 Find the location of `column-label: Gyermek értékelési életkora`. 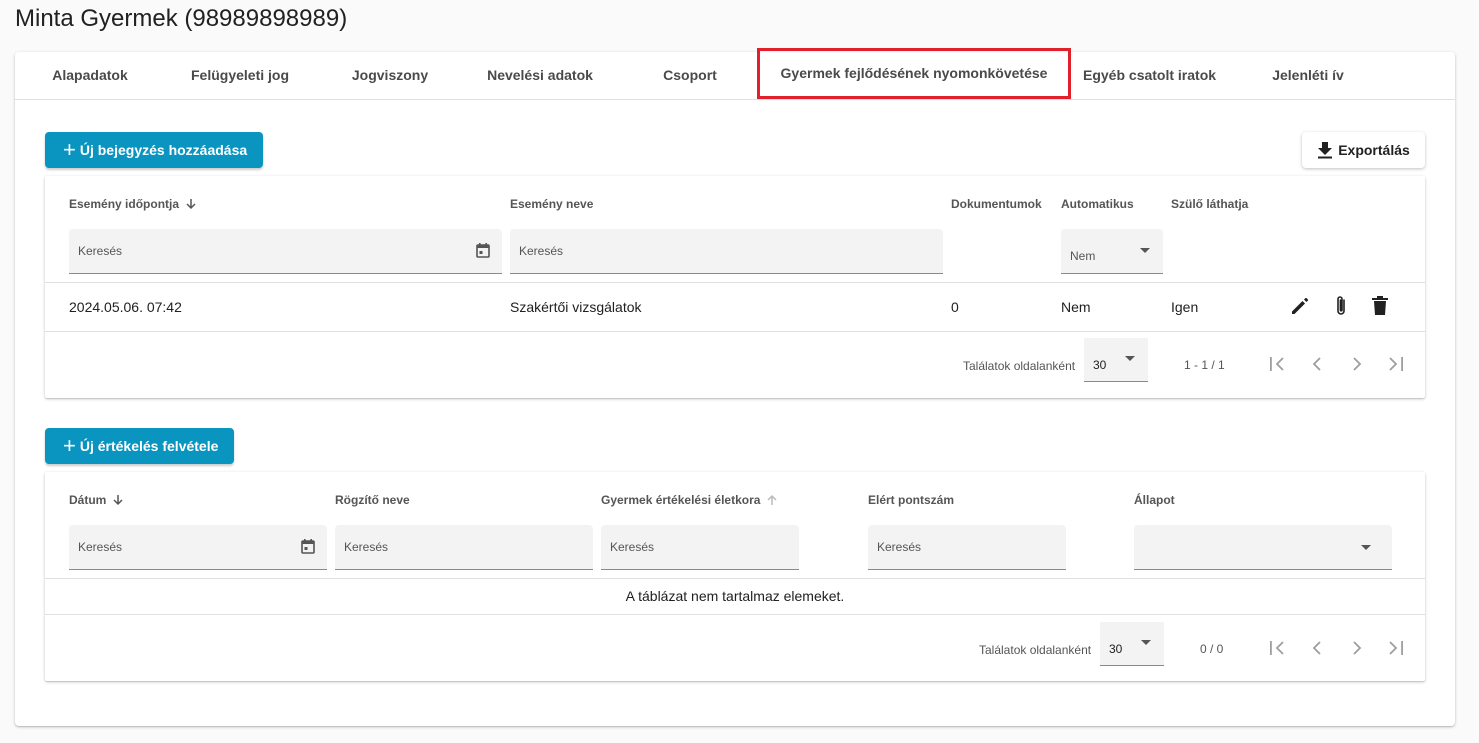

column-label: Gyermek értékelési életkora is located at coordinates (681, 500).